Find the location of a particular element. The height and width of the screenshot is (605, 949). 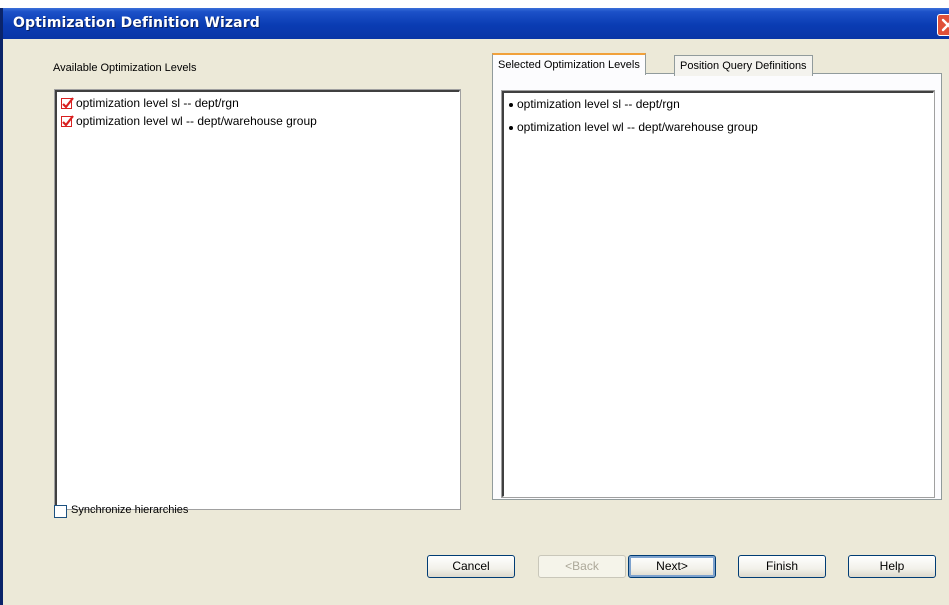

close-button is located at coordinates (943, 25).